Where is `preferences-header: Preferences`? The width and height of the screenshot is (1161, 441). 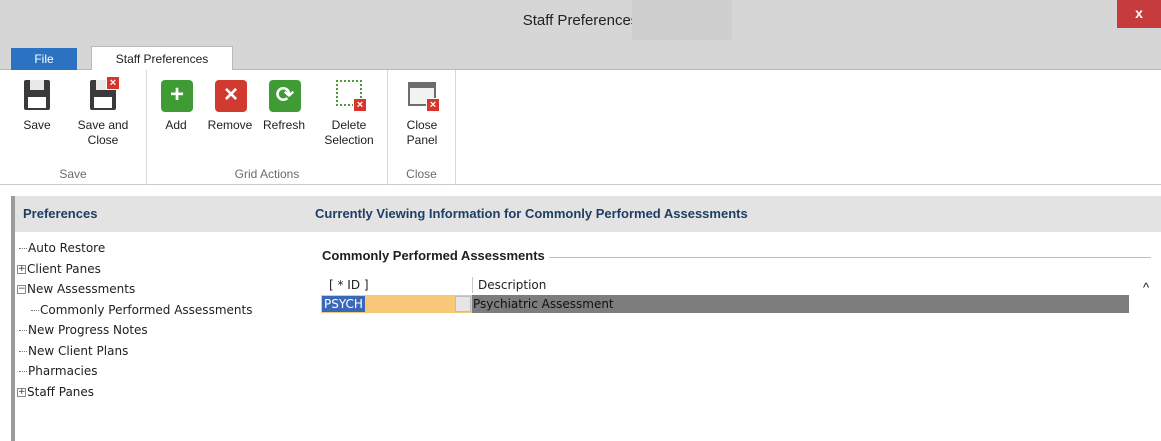 preferences-header: Preferences is located at coordinates (161, 214).